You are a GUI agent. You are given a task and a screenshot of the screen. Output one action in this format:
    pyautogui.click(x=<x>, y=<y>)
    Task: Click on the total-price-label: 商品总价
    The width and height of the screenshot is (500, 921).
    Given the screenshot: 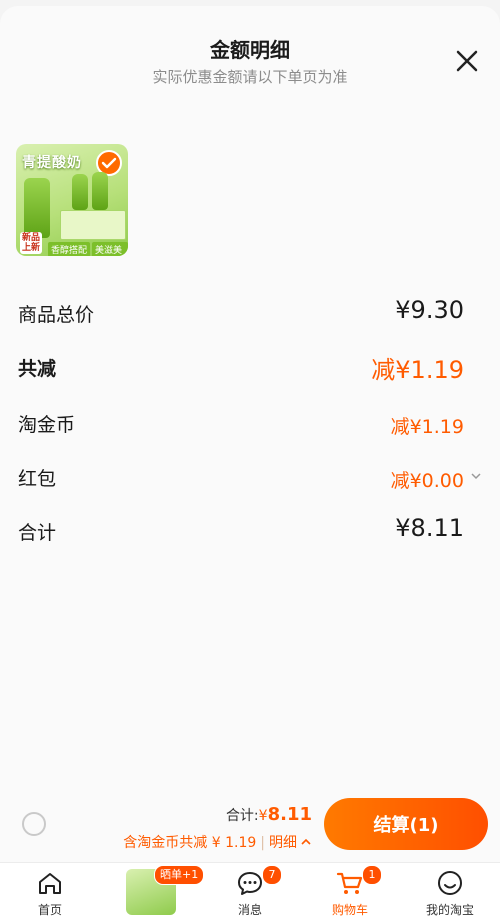 What is the action you would take?
    pyautogui.click(x=56, y=315)
    